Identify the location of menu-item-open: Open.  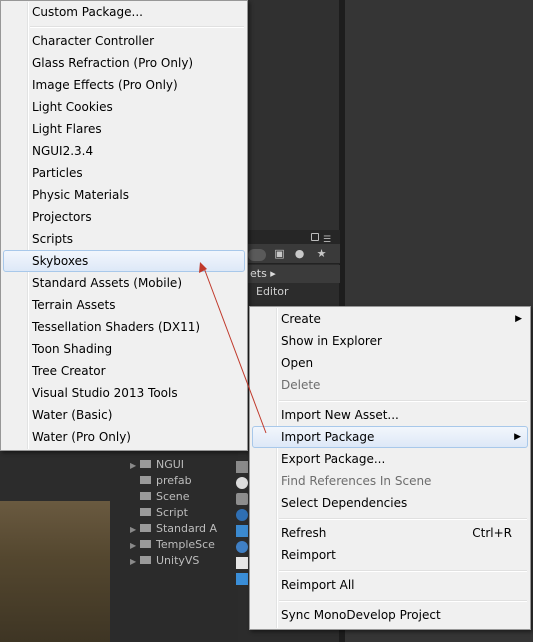
(390, 363).